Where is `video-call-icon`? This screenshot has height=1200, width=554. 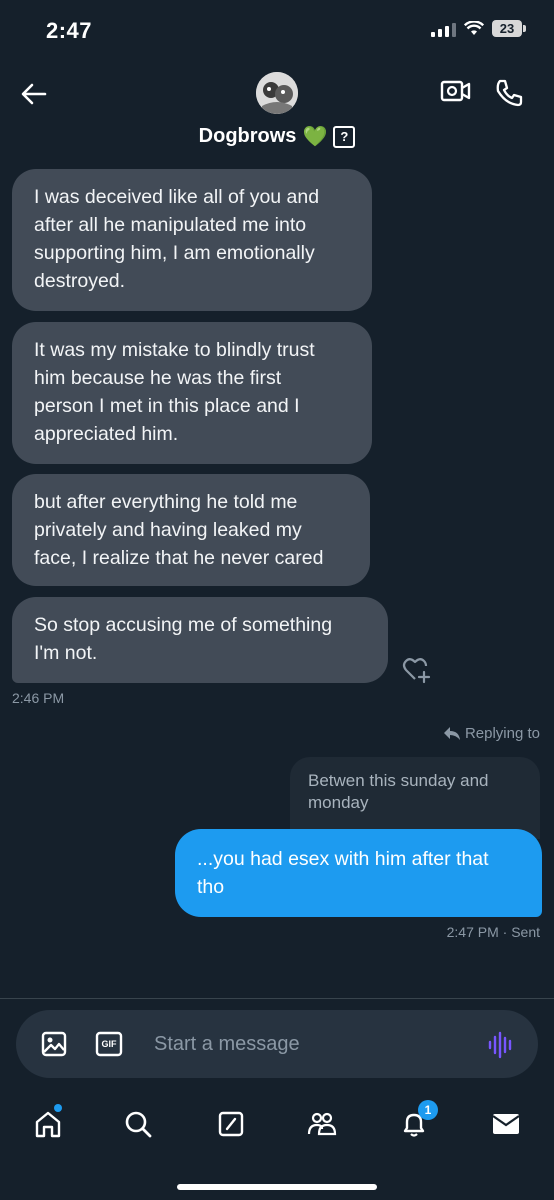
video-call-icon is located at coordinates (455, 91).